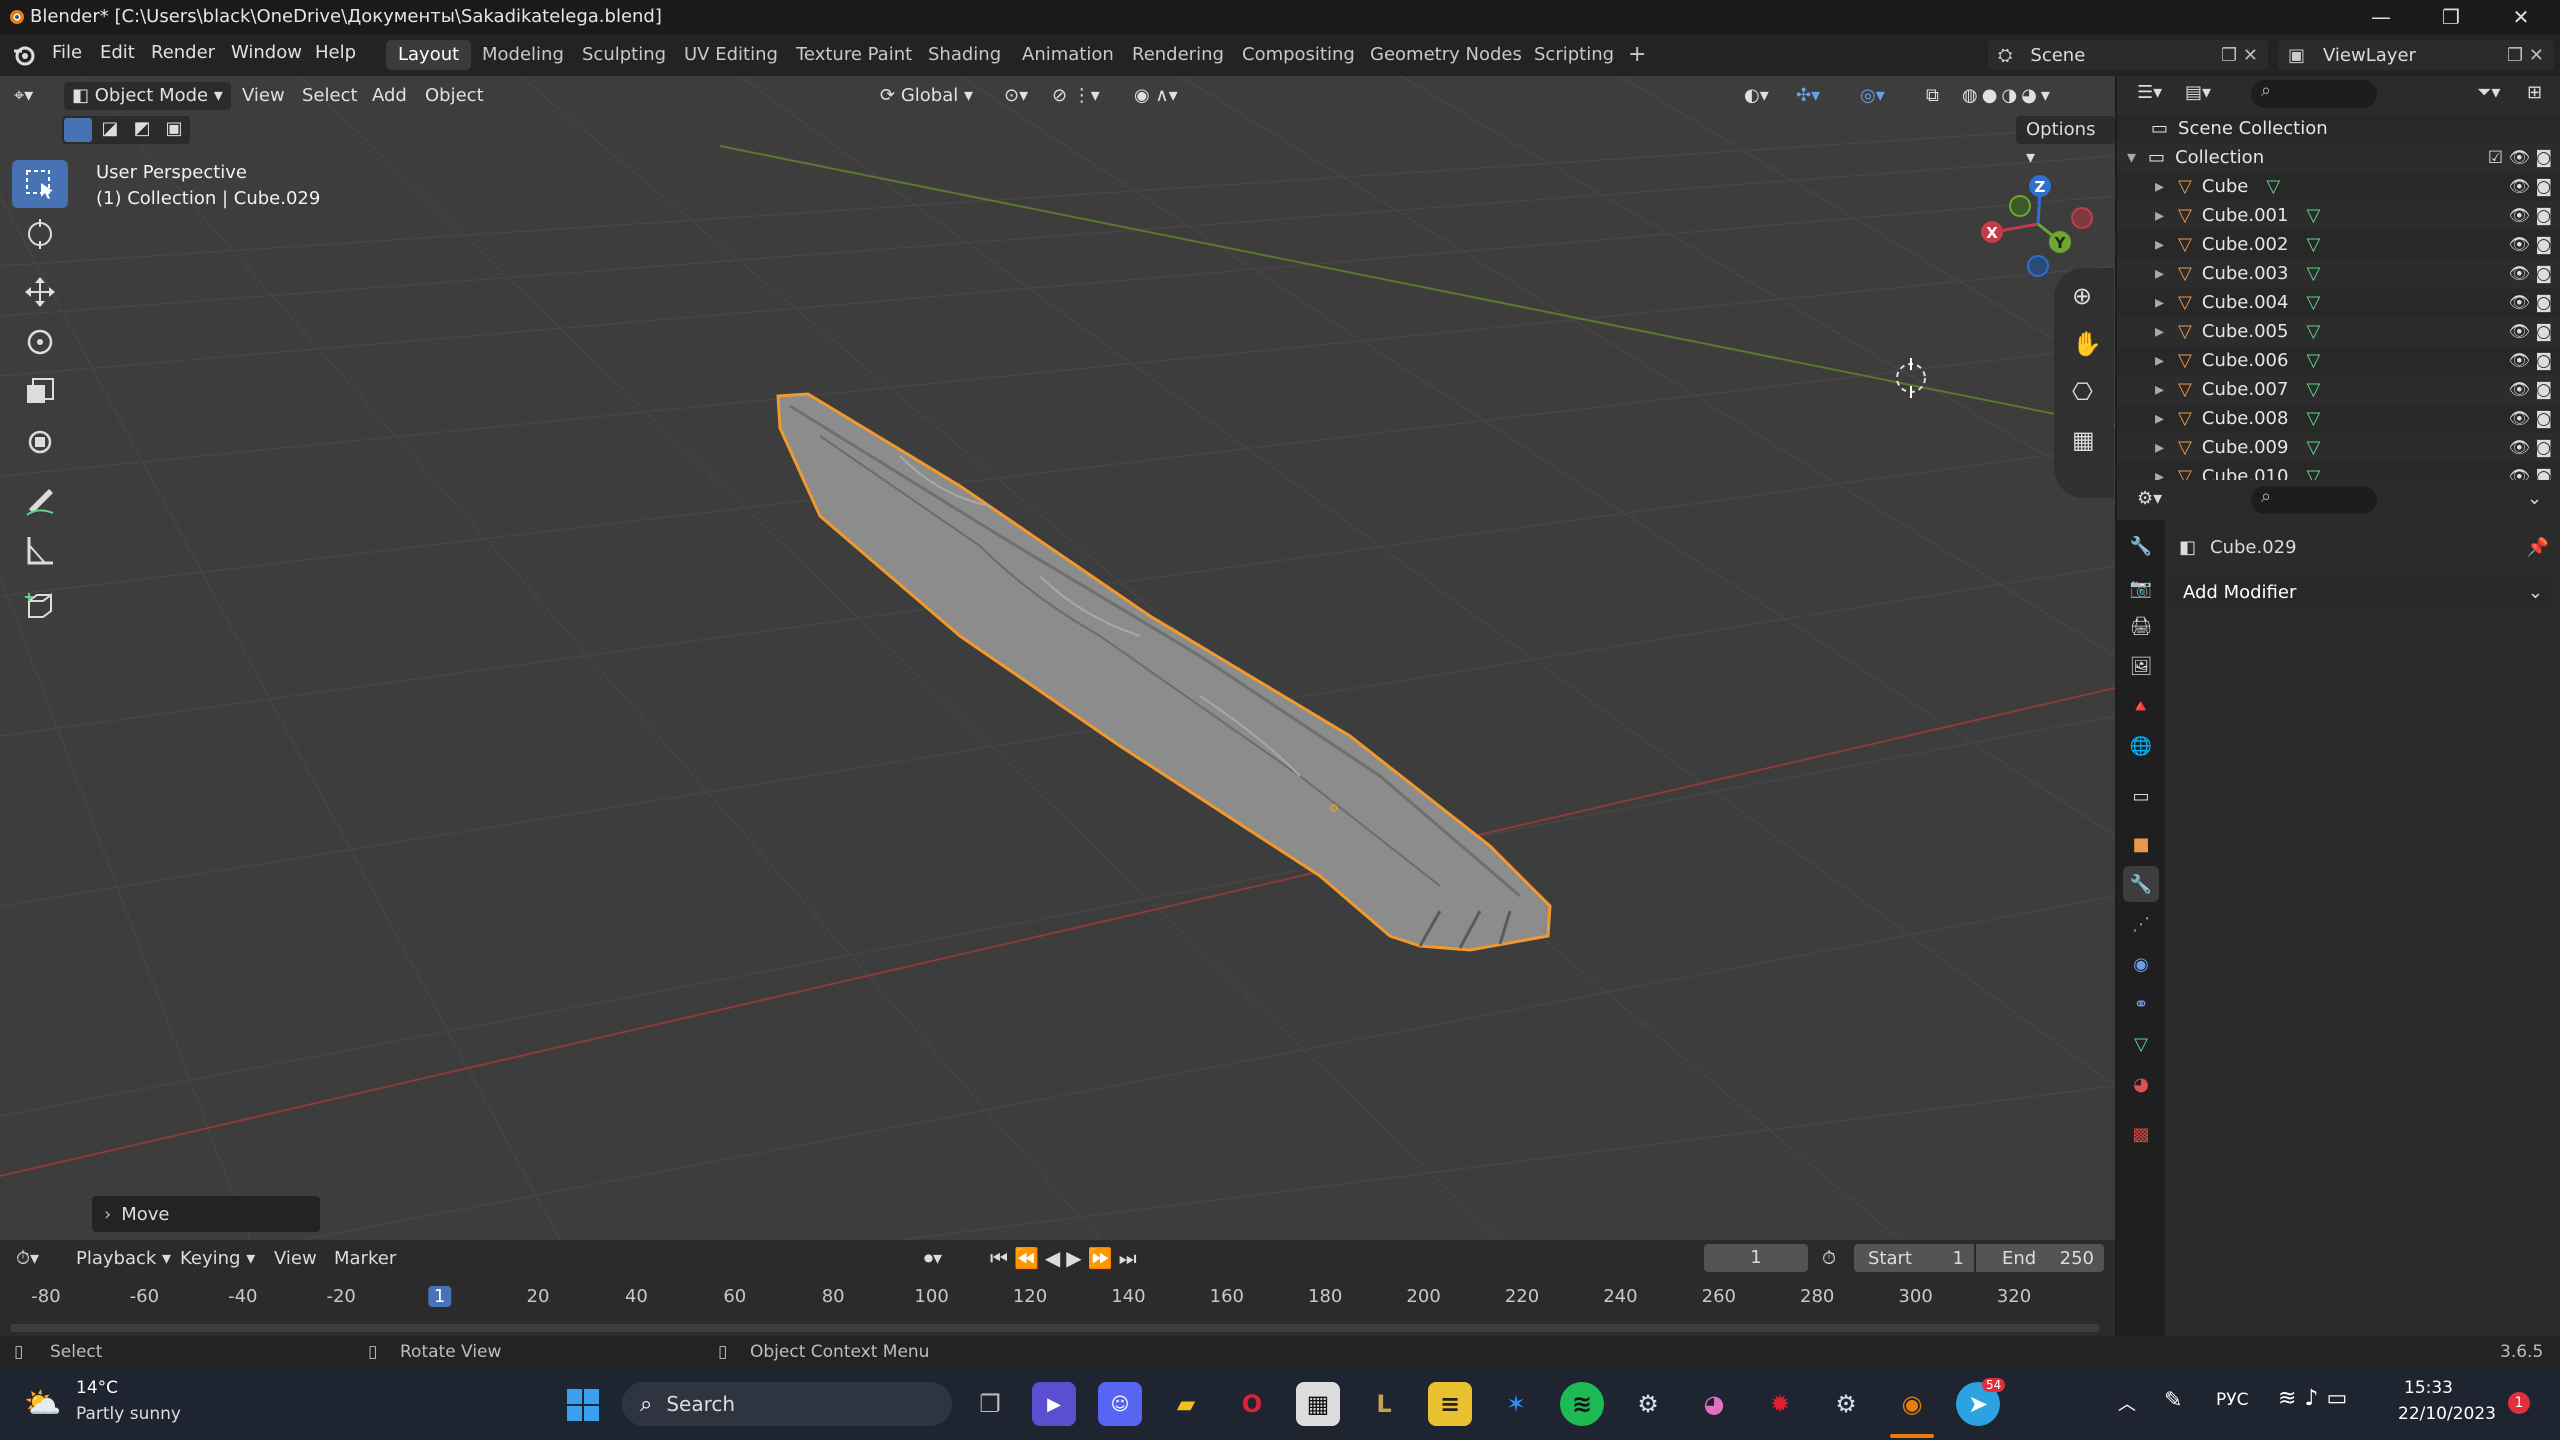  I want to click on color-app-icon: ◕, so click(1714, 1404).